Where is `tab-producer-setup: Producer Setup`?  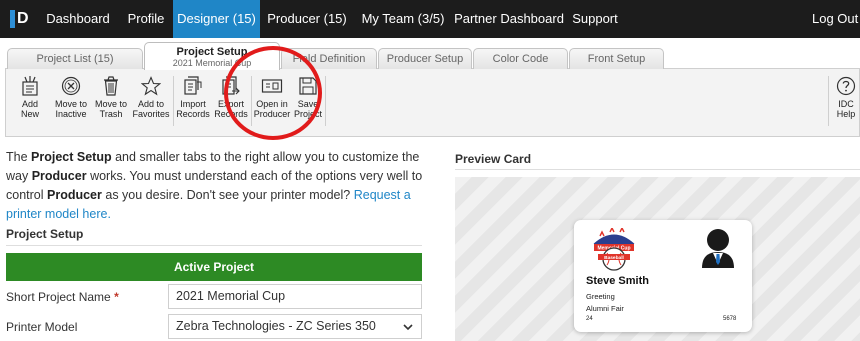
tab-producer-setup: Producer Setup is located at coordinates (425, 58).